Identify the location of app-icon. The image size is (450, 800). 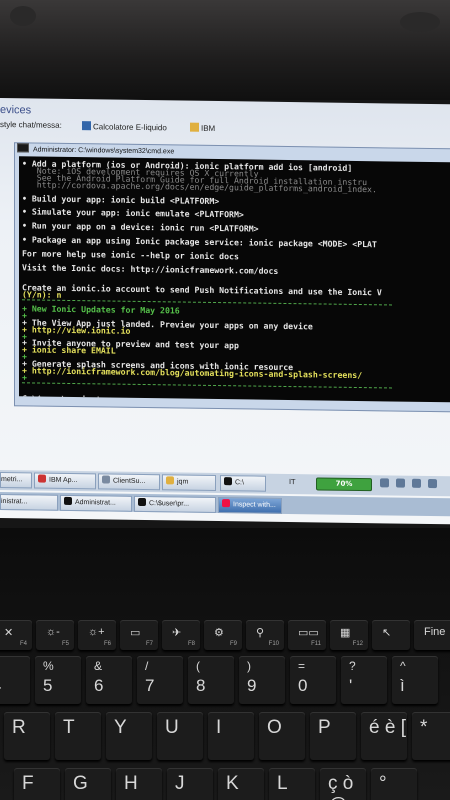
(106, 479).